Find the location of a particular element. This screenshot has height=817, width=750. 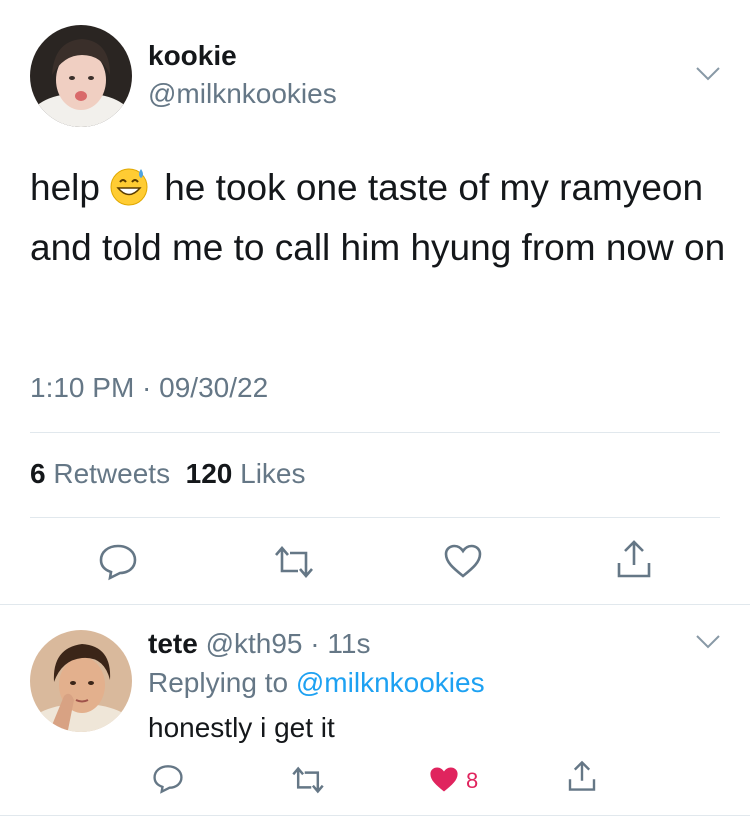

reply-header: tete @kth95 · 11s is located at coordinates (259, 644).